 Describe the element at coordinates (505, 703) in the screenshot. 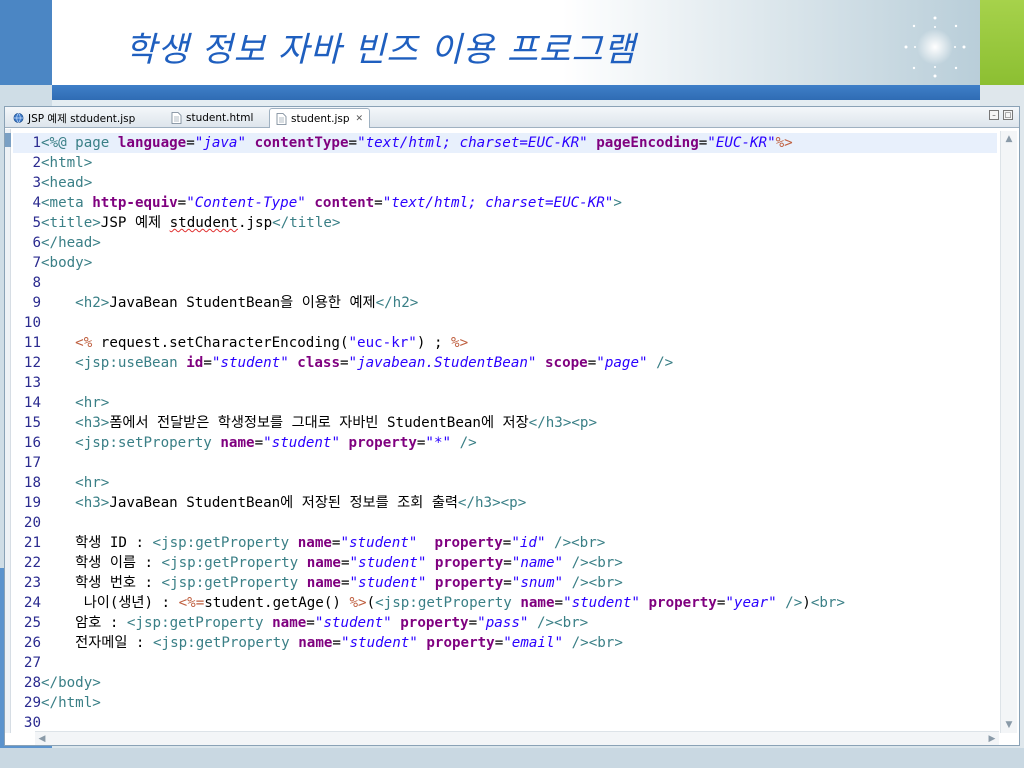

I see `code-line: 29</html>` at that location.